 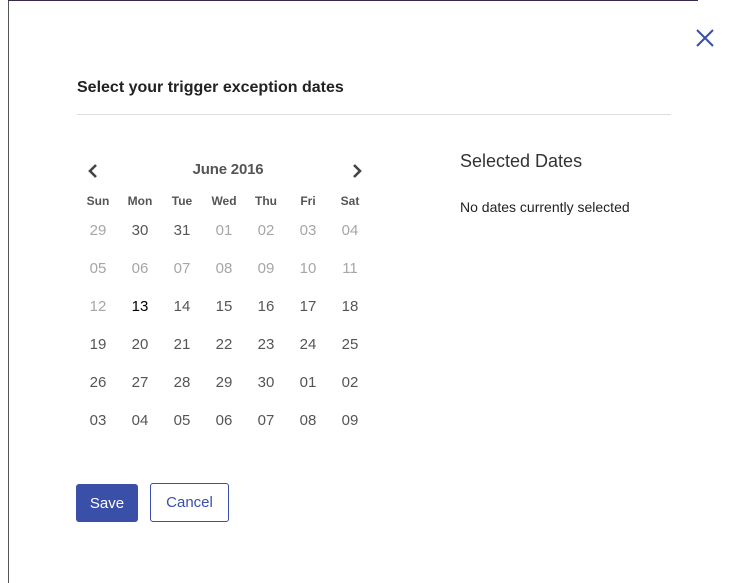 I want to click on dialog-title: Select your trigger exception dates, so click(x=210, y=87).